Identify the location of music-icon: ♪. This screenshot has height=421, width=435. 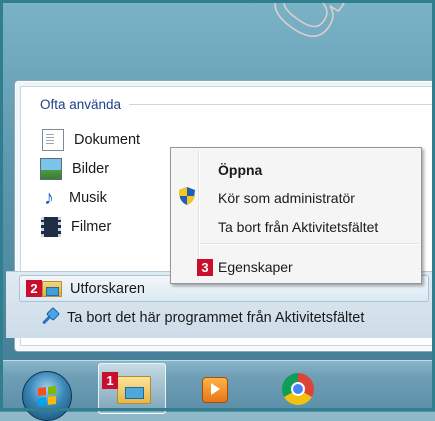
(49, 198).